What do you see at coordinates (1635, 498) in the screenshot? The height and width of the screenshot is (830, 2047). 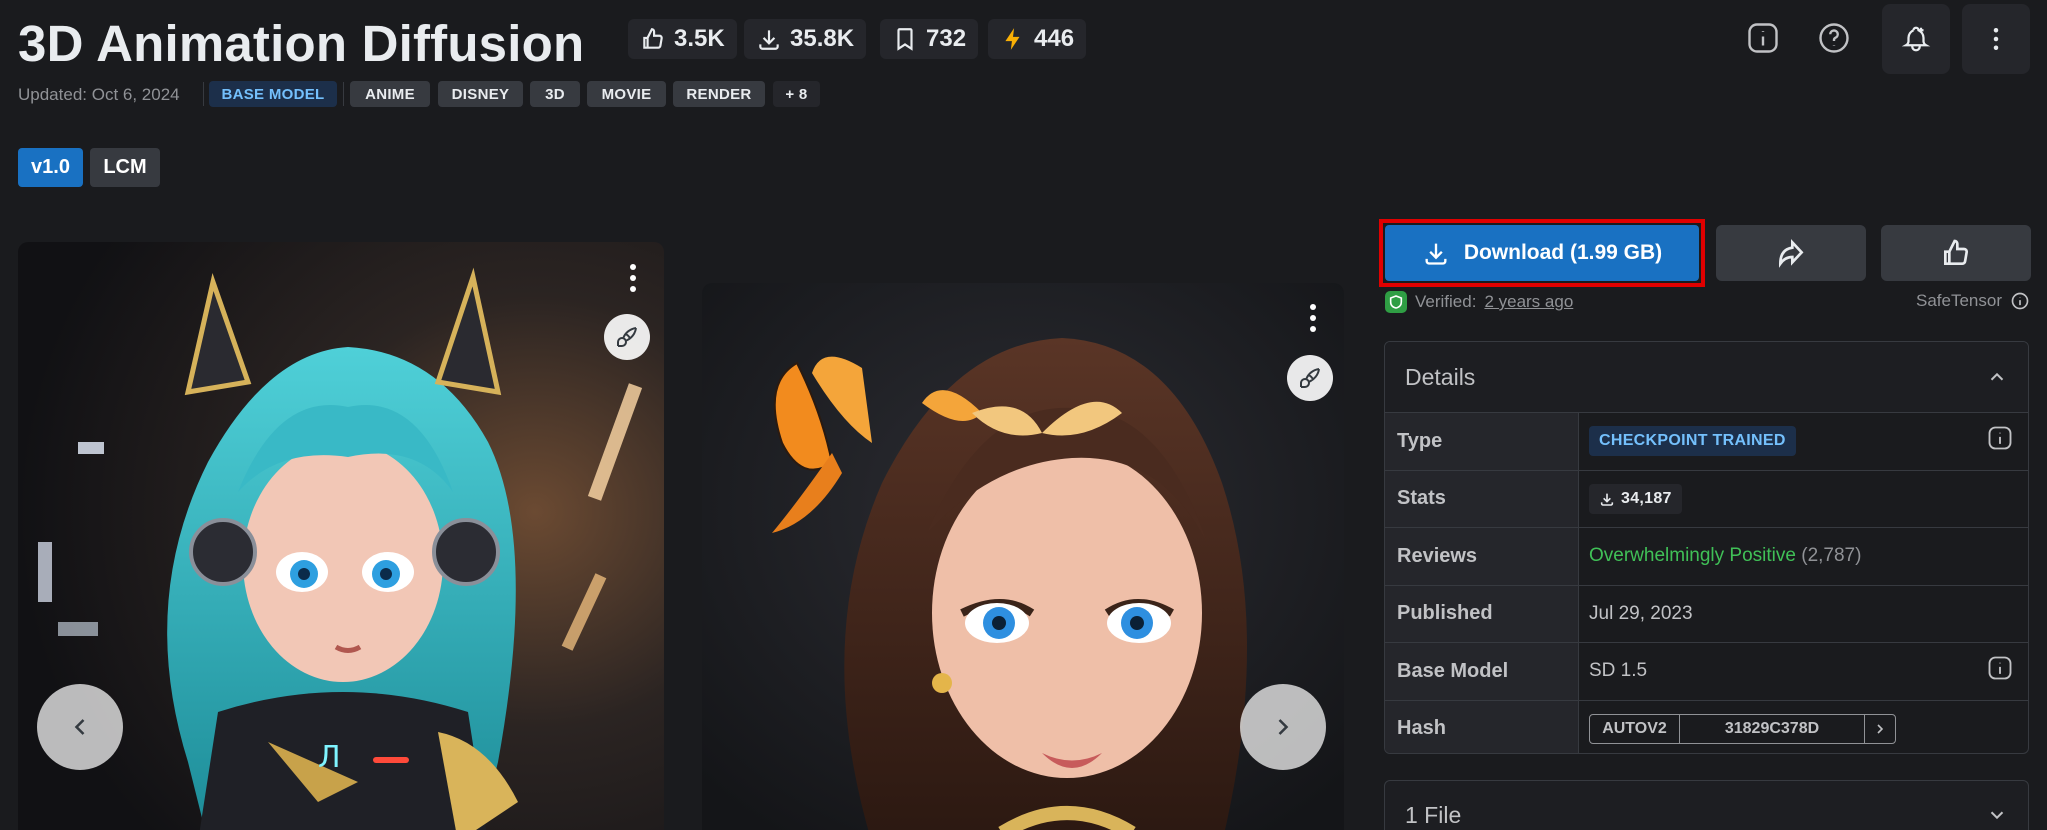 I see `downloads-badge: 34,187` at bounding box center [1635, 498].